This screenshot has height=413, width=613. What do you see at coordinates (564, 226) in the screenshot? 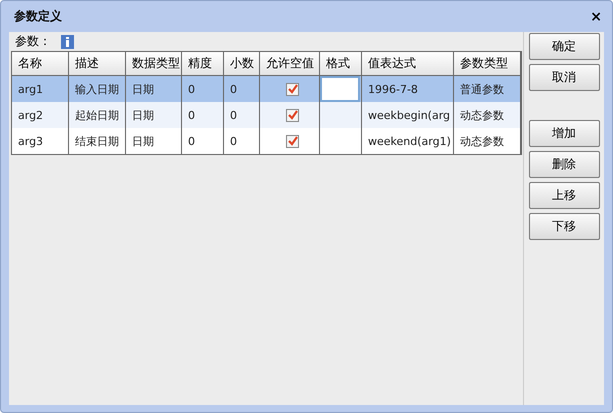
I see `dialog-button: 下移` at bounding box center [564, 226].